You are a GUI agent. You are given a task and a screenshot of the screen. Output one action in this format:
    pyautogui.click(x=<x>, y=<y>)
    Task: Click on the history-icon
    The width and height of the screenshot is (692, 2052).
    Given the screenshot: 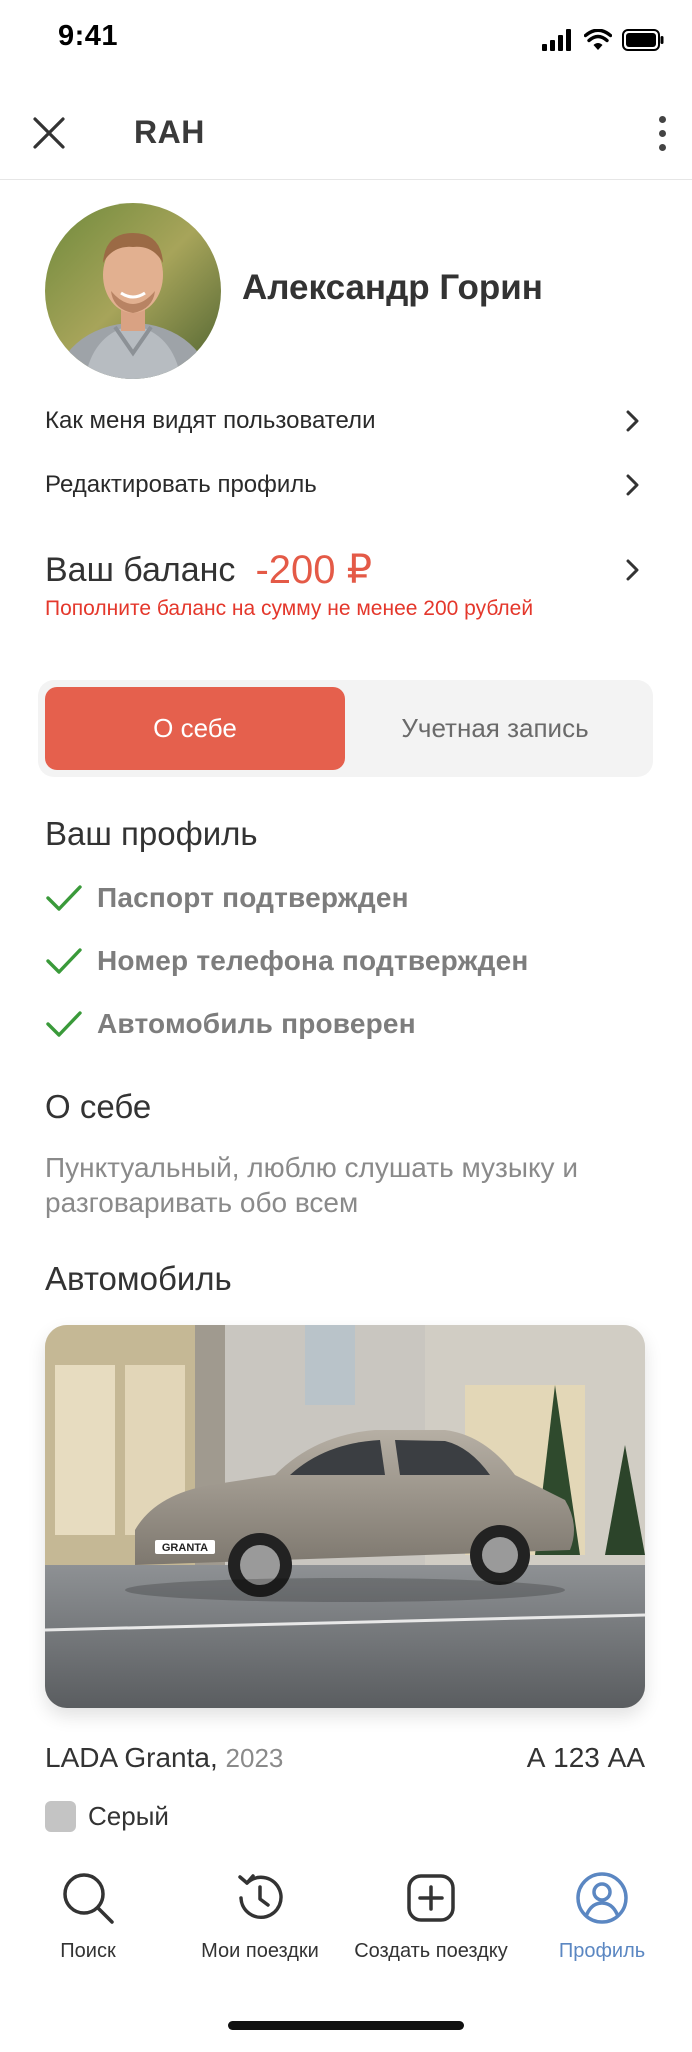 What is the action you would take?
    pyautogui.click(x=260, y=1898)
    